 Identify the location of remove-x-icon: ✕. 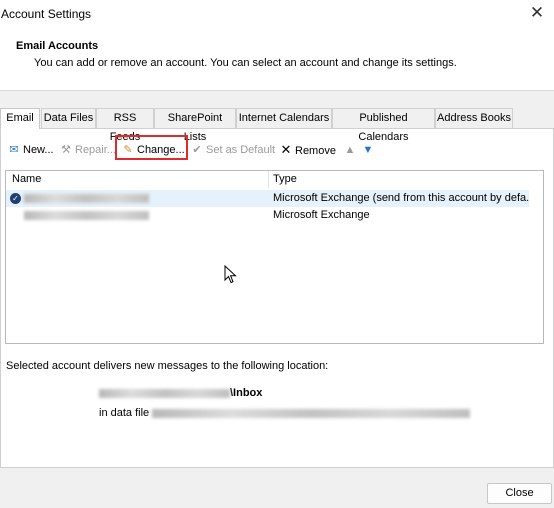
(286, 149).